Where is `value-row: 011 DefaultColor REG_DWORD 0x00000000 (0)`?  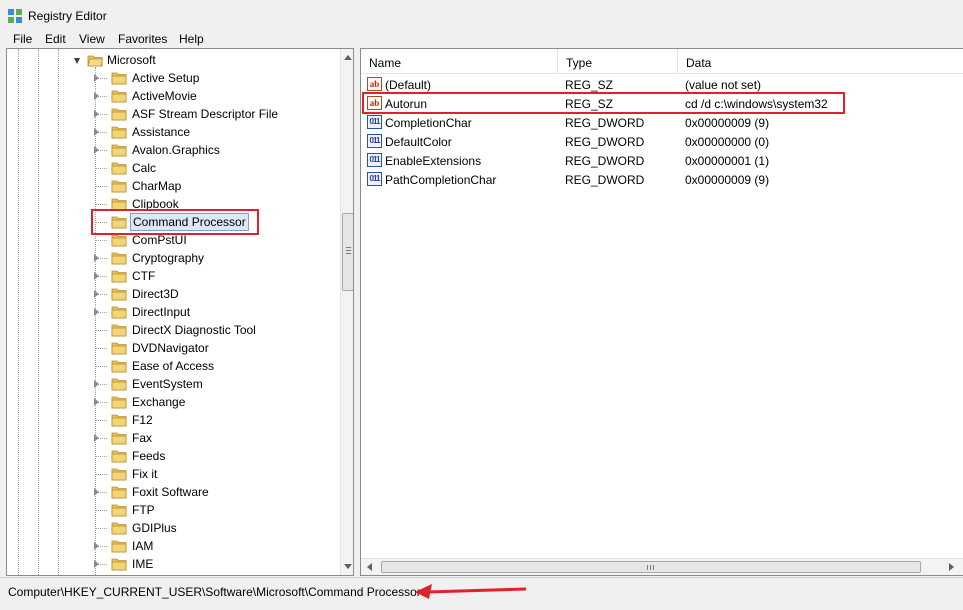 value-row: 011 DefaultColor REG_DWORD 0x00000000 (0) is located at coordinates (662, 141).